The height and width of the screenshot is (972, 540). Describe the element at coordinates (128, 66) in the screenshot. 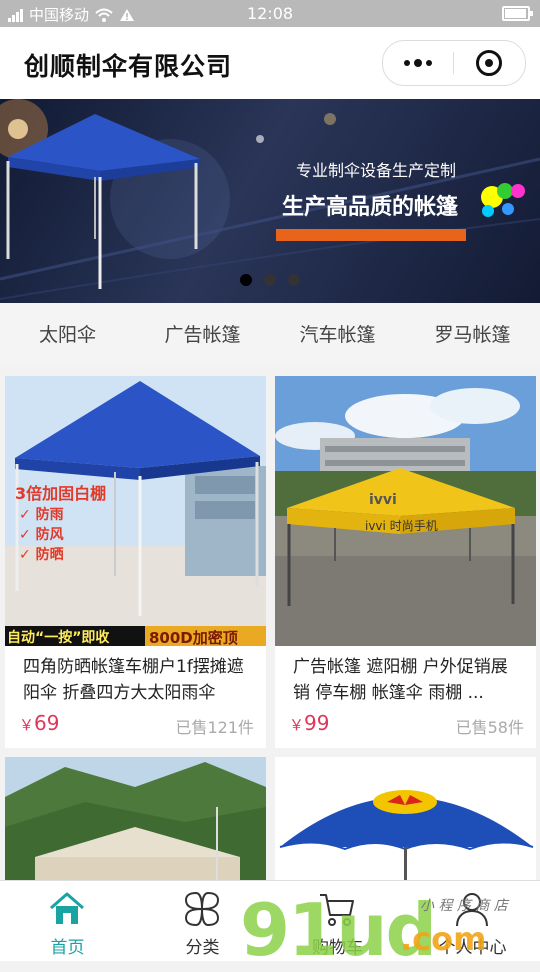

I see `page-title: 创顺制伞有限公司` at that location.